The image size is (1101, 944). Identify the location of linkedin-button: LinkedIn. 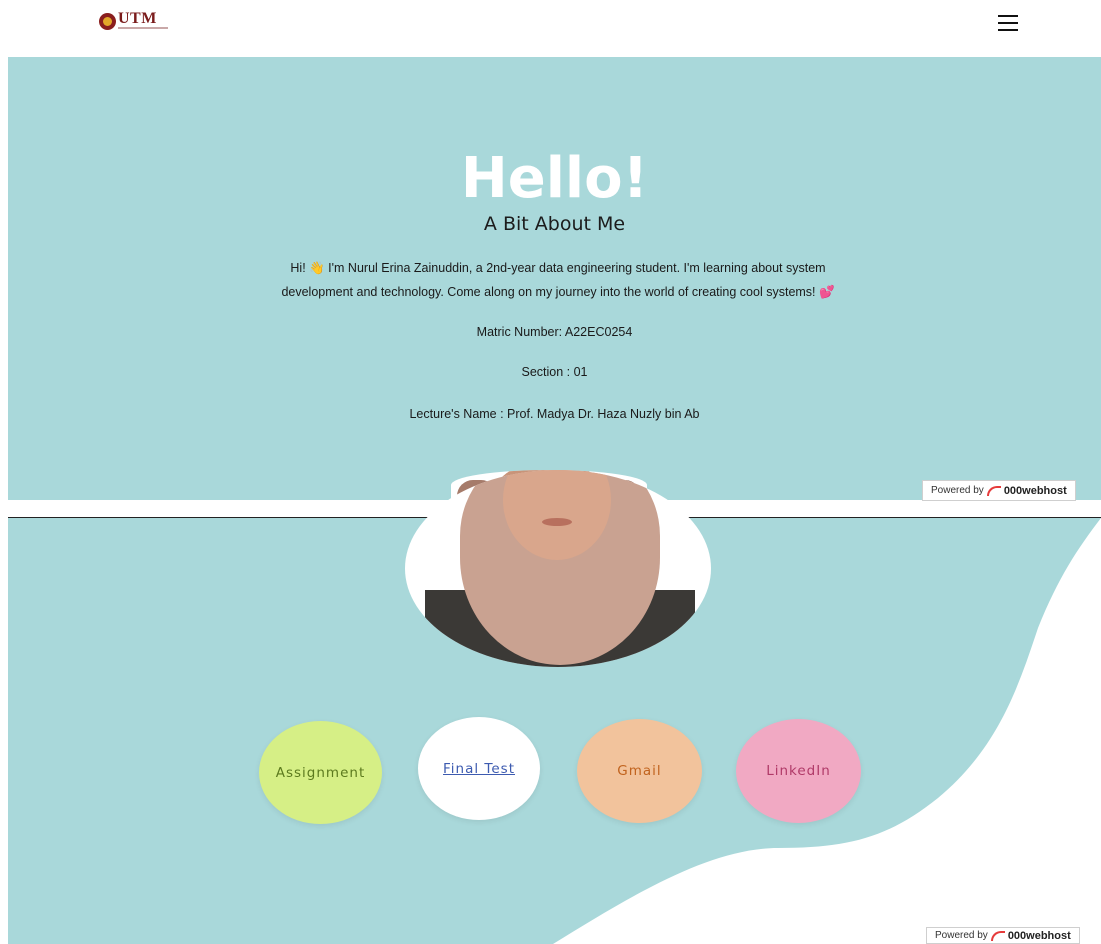
(798, 771).